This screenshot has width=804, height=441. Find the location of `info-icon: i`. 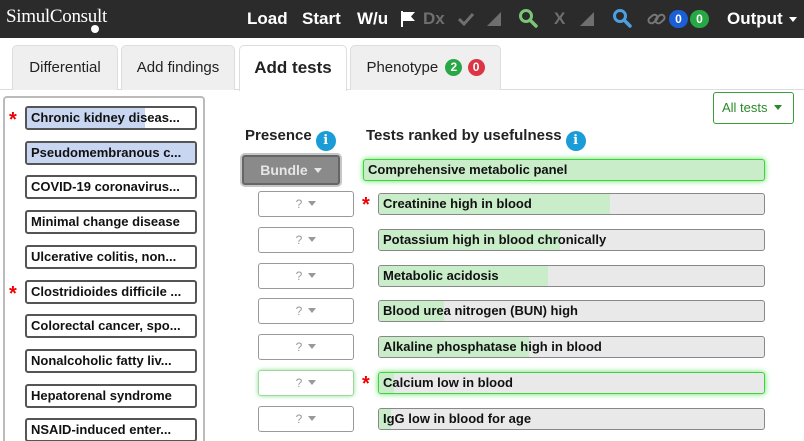

info-icon: i is located at coordinates (325, 141).